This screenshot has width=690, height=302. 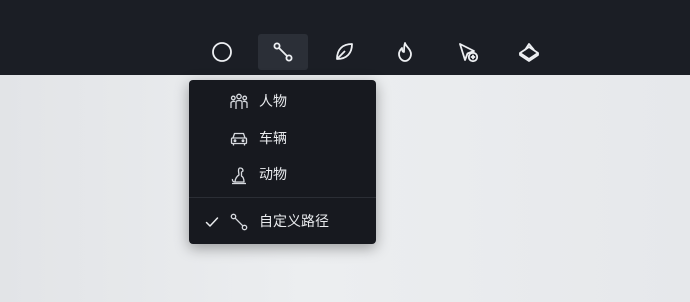 I want to click on layers-tool-button, so click(x=529, y=52).